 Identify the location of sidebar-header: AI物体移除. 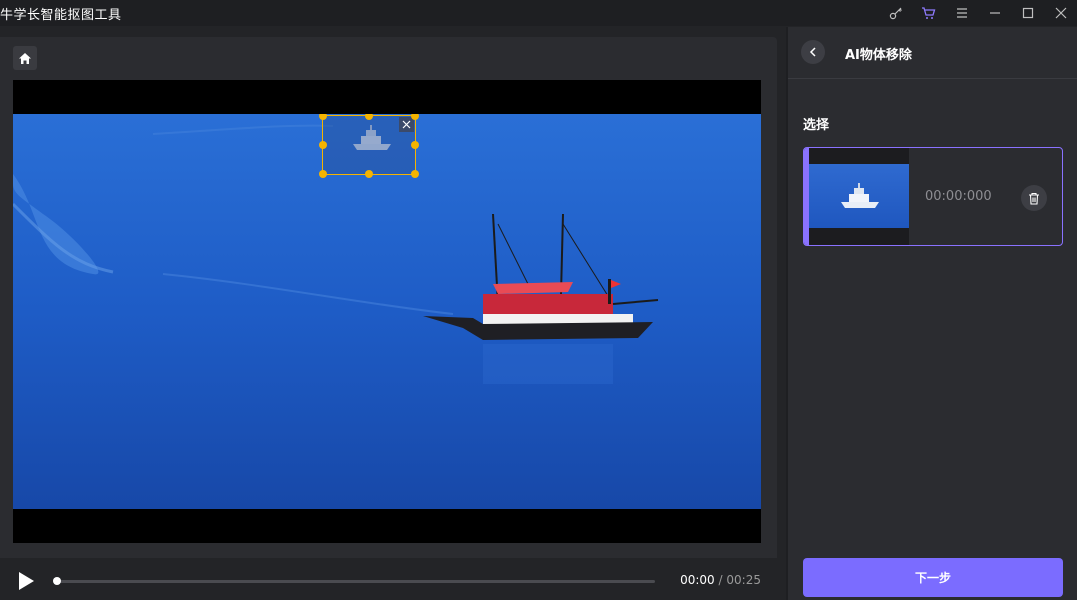
(932, 53).